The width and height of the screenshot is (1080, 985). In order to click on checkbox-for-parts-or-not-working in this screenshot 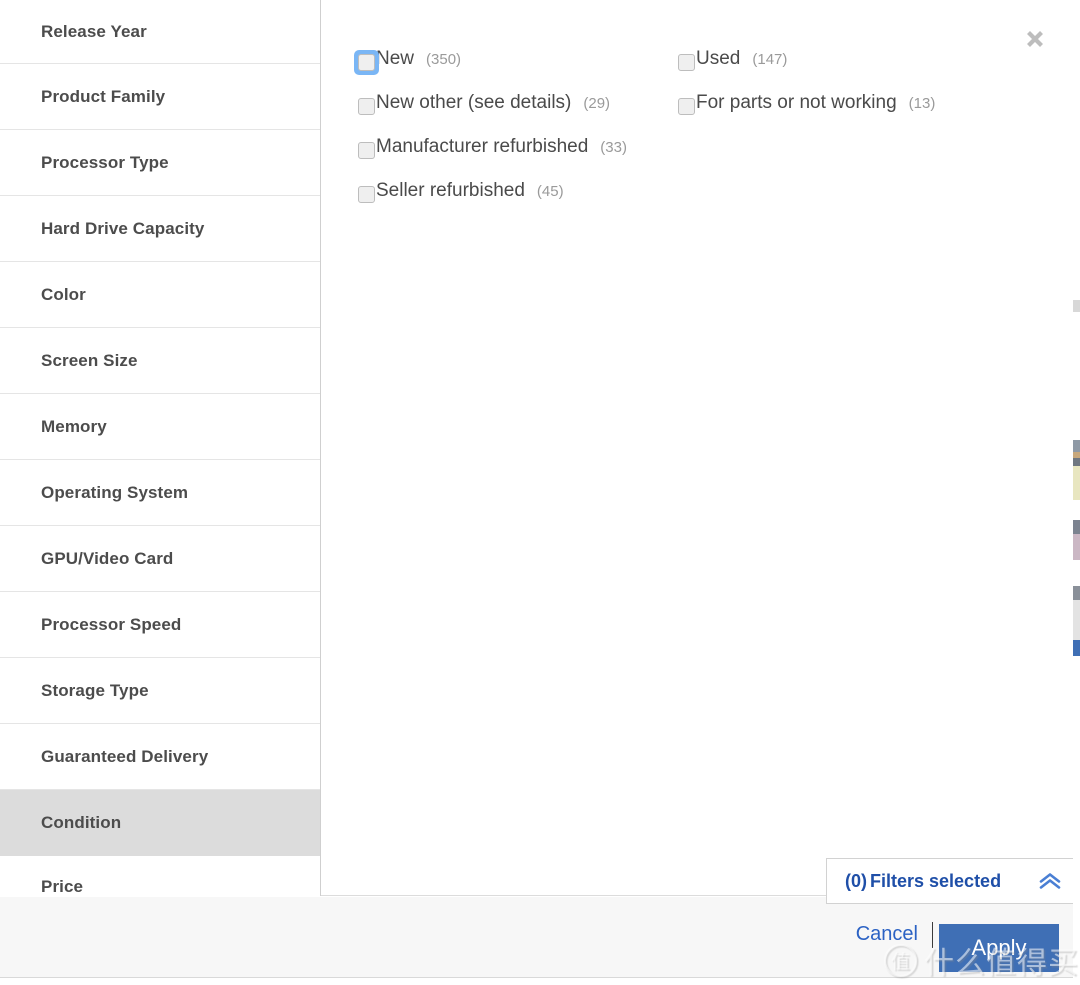, I will do `click(686, 106)`.